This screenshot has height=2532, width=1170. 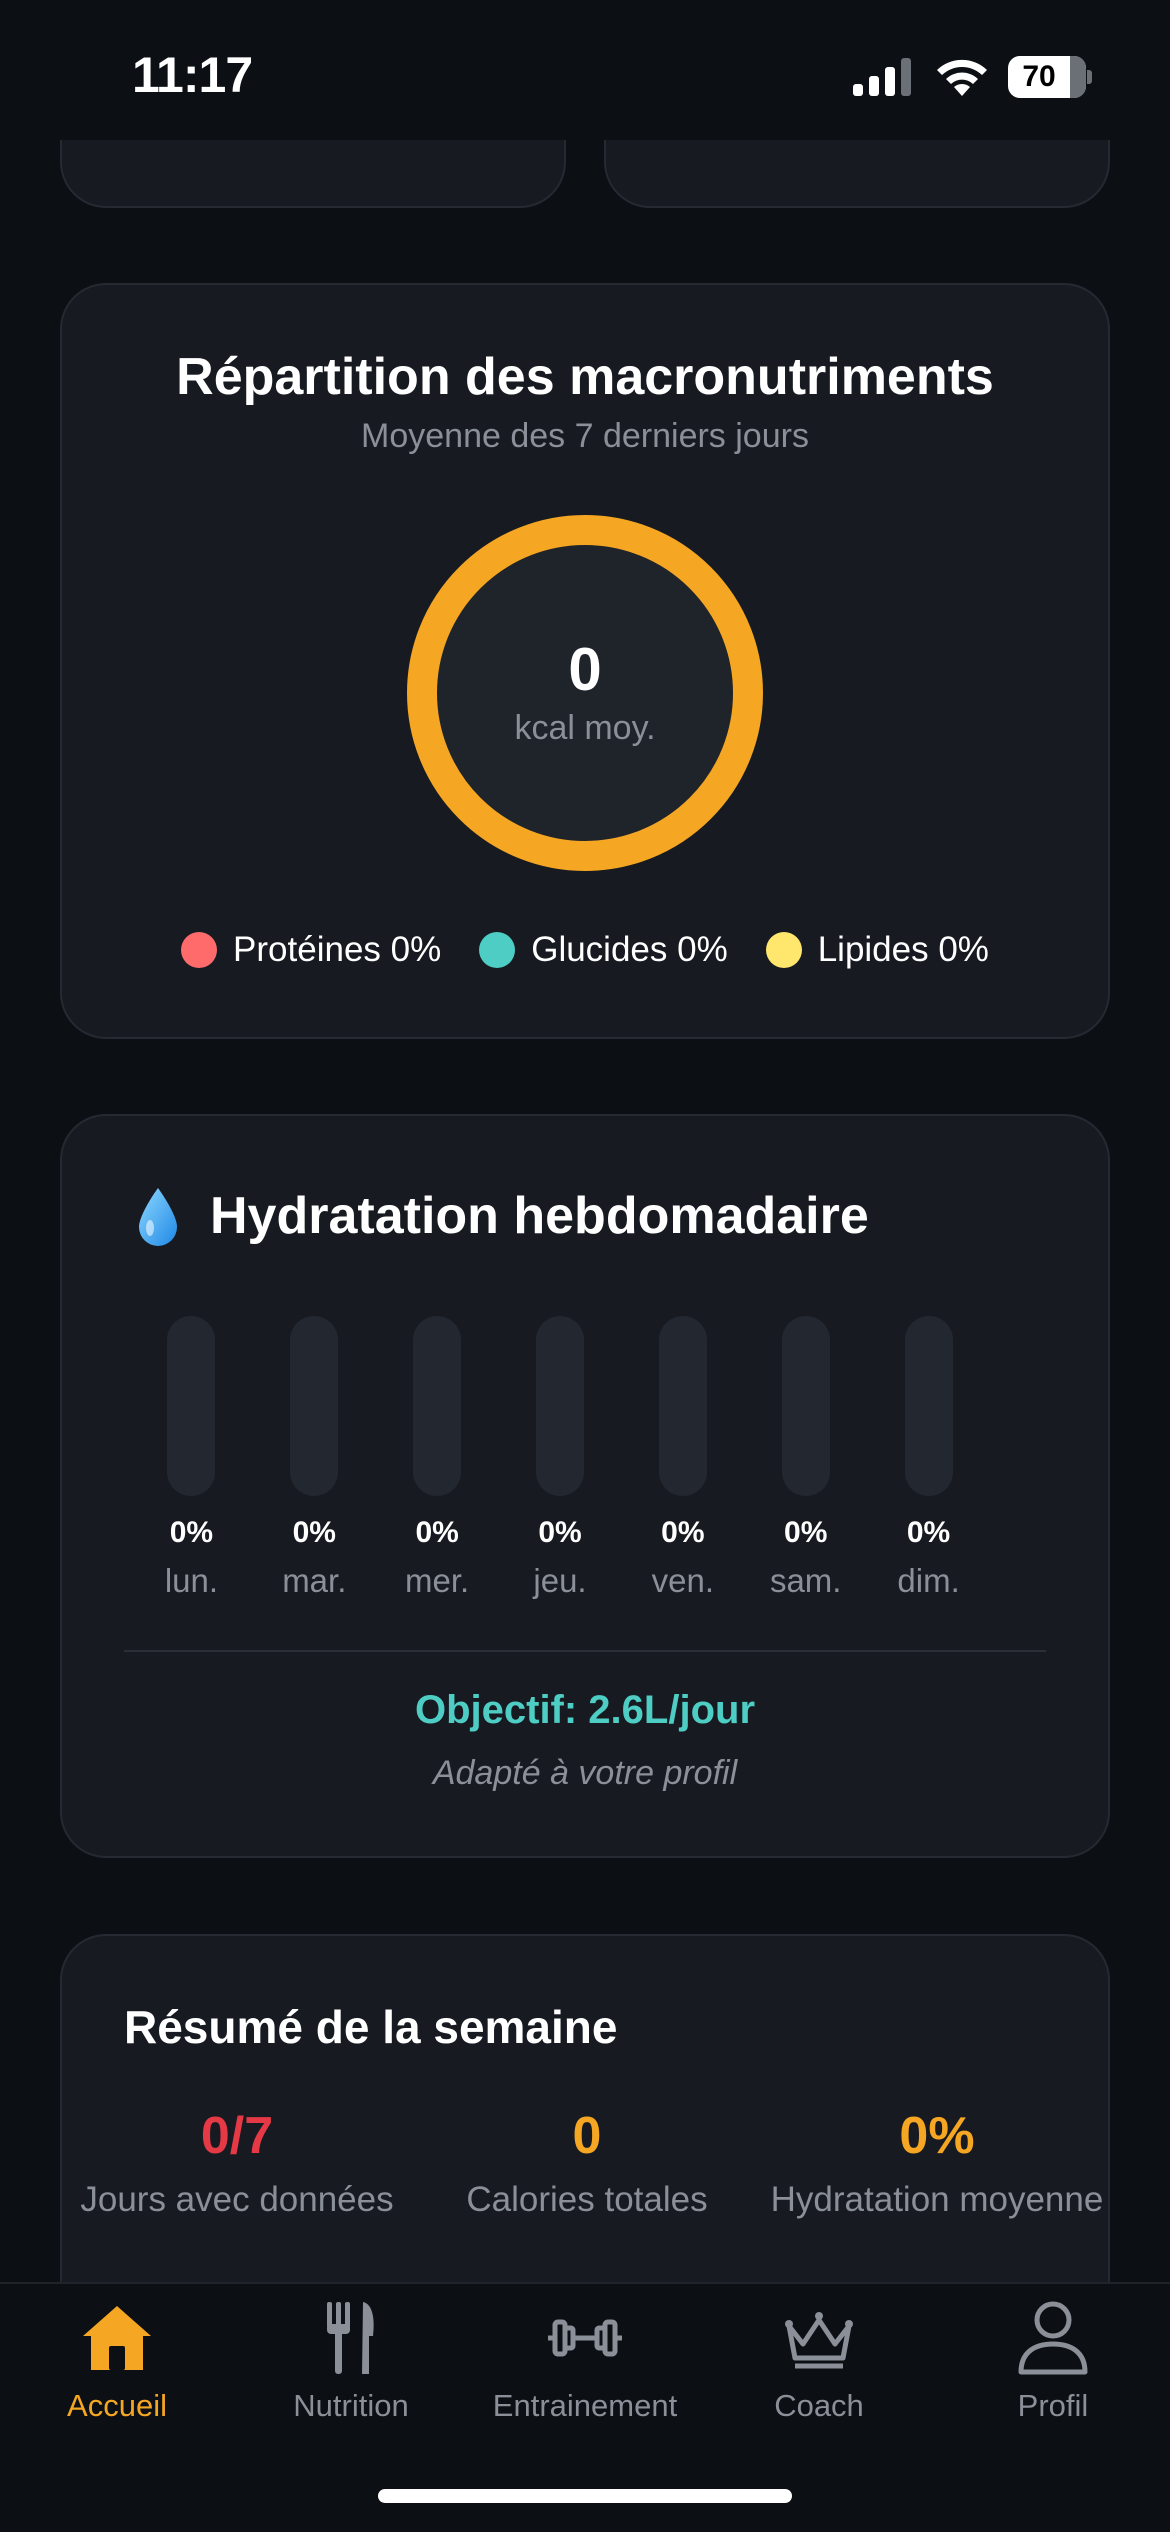 What do you see at coordinates (237, 2136) in the screenshot?
I see `stat-value: 0/7` at bounding box center [237, 2136].